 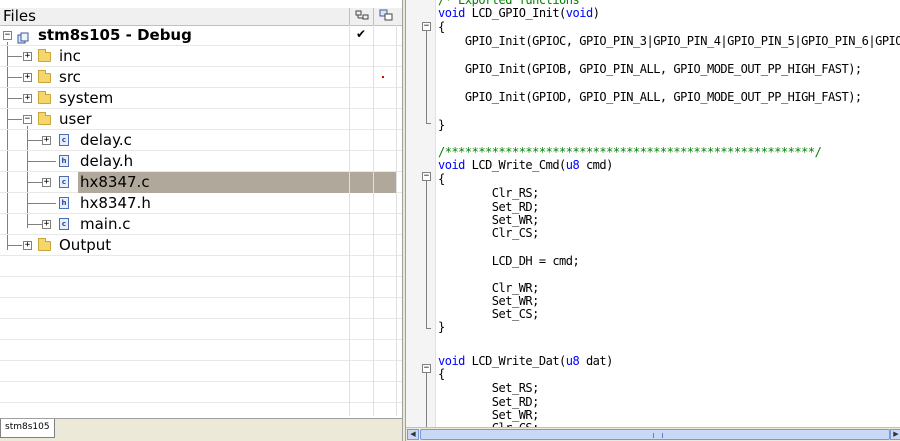 I want to click on tree-label: delay.c, so click(x=106, y=140).